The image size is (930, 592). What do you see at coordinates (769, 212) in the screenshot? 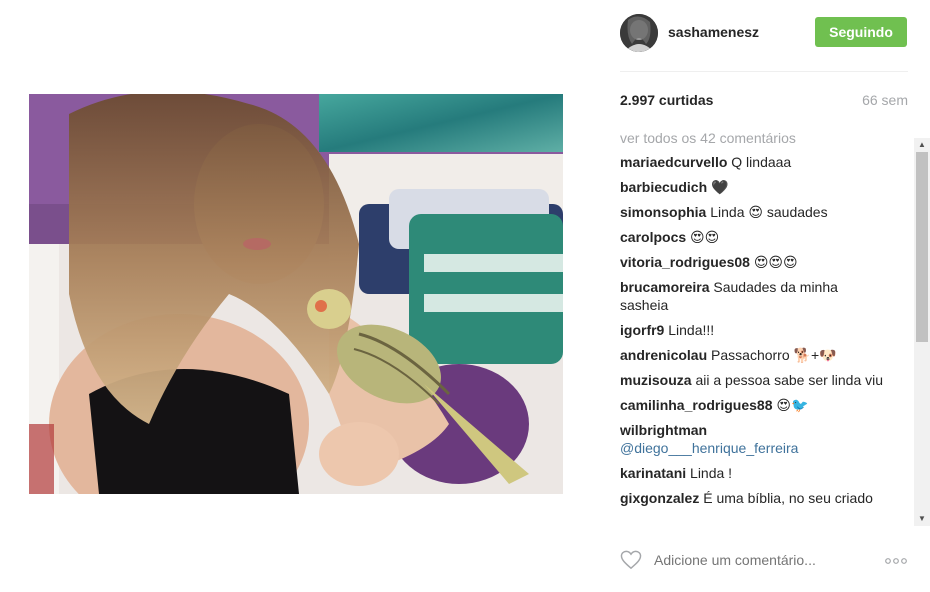
I see `comment-text: Linda 😍 saudades` at bounding box center [769, 212].